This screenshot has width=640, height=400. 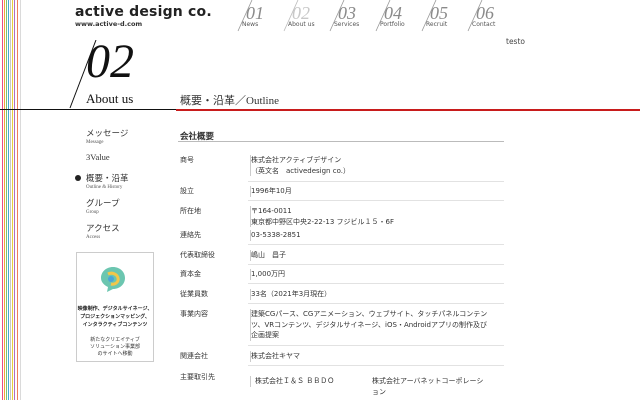 I want to click on sidebar-item-access: アクセス Access, so click(x=131, y=231).